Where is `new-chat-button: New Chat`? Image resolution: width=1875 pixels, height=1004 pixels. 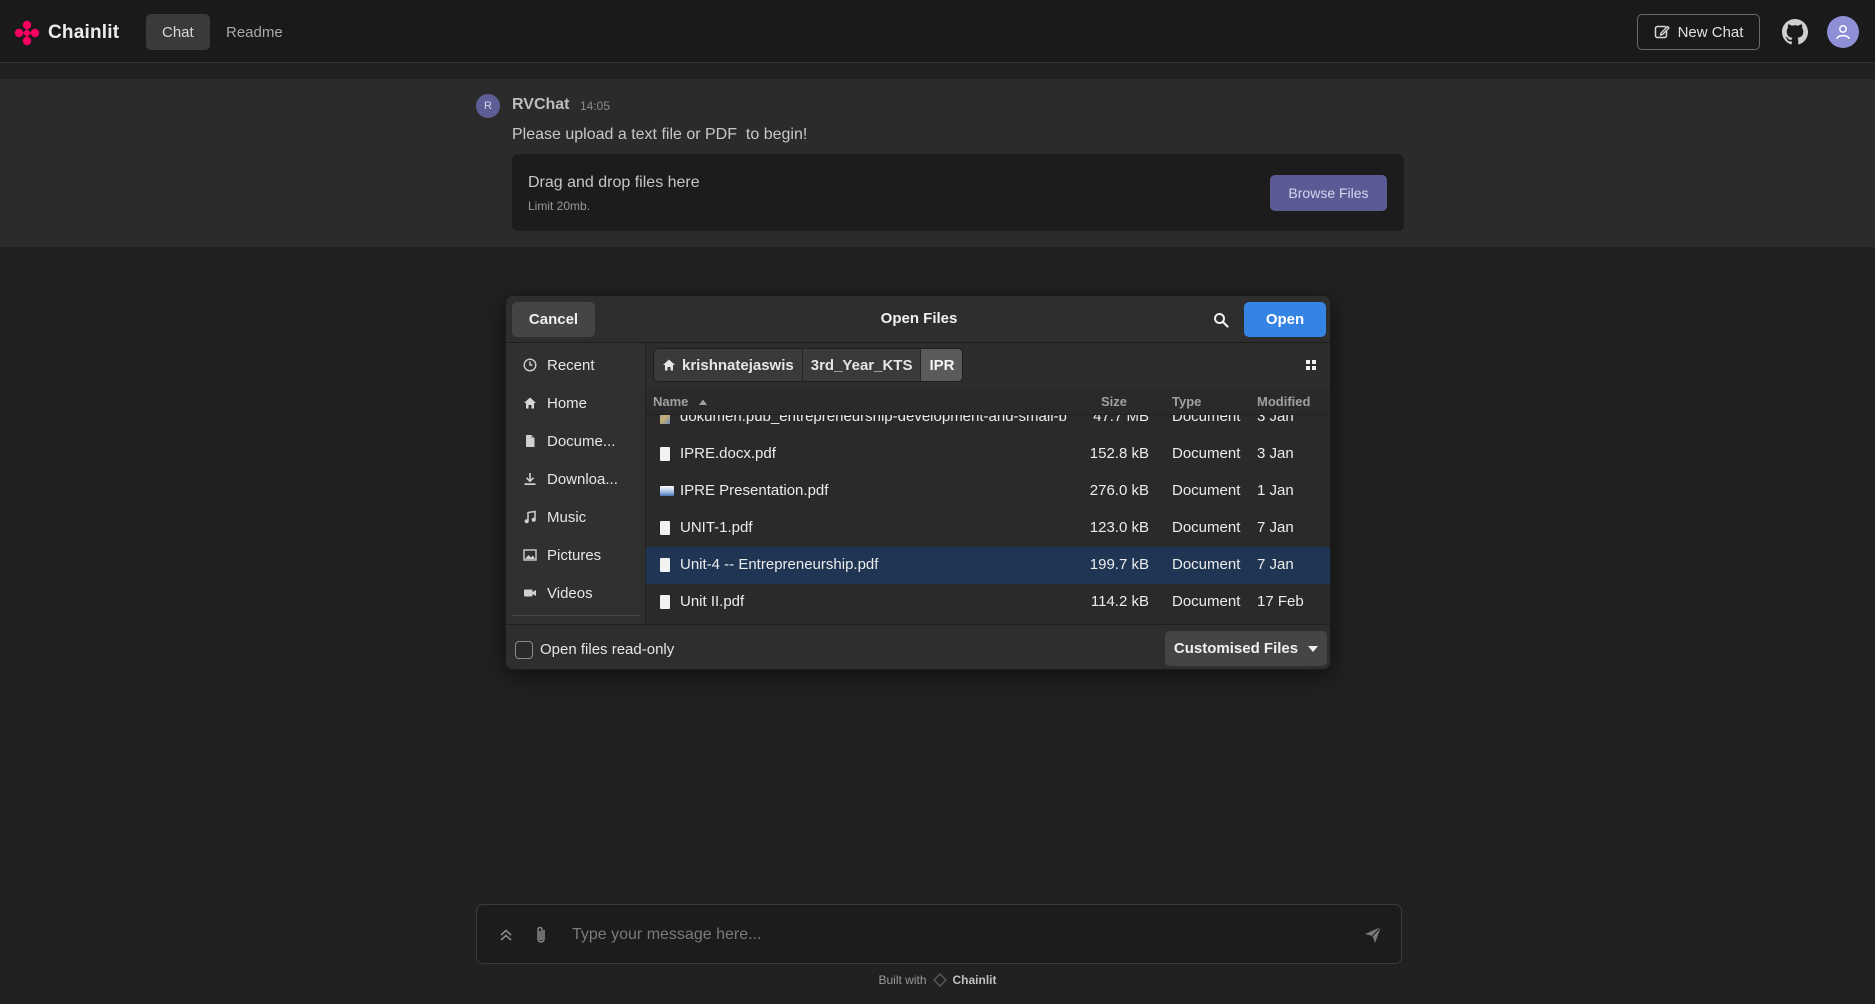
new-chat-button: New Chat is located at coordinates (1698, 32).